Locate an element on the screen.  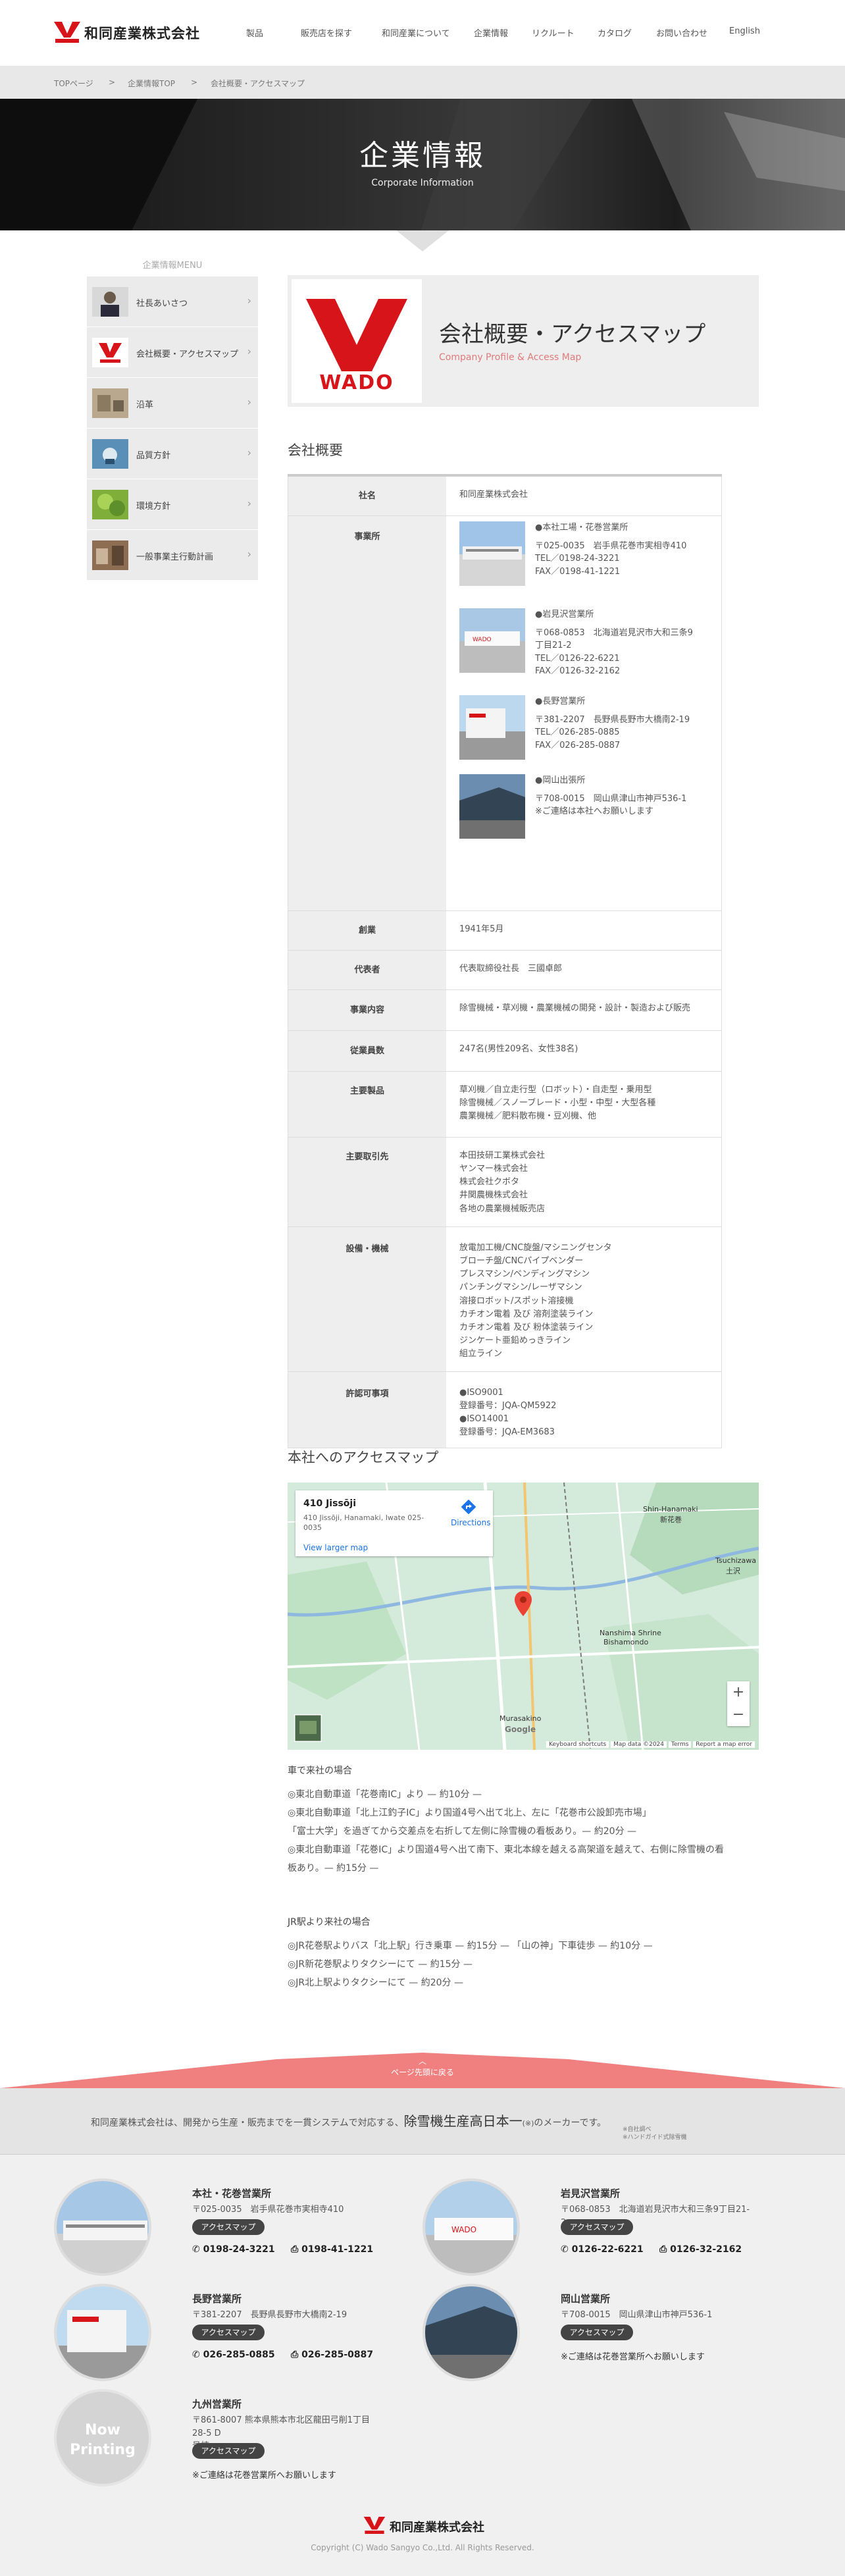
page-subtitle: Company Profile & Access Map is located at coordinates (510, 358).